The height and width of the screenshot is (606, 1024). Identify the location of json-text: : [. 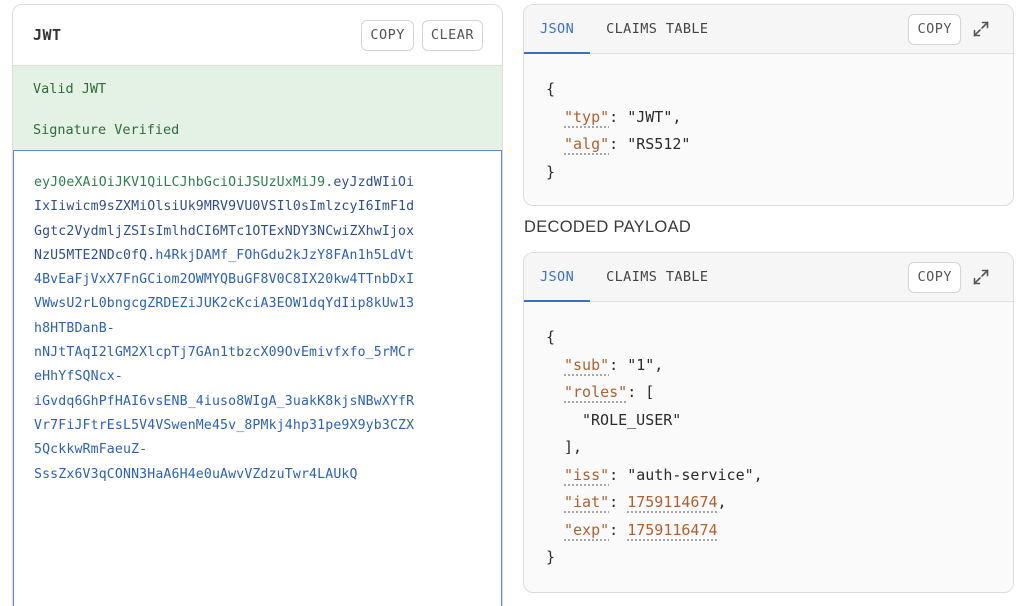
(641, 392).